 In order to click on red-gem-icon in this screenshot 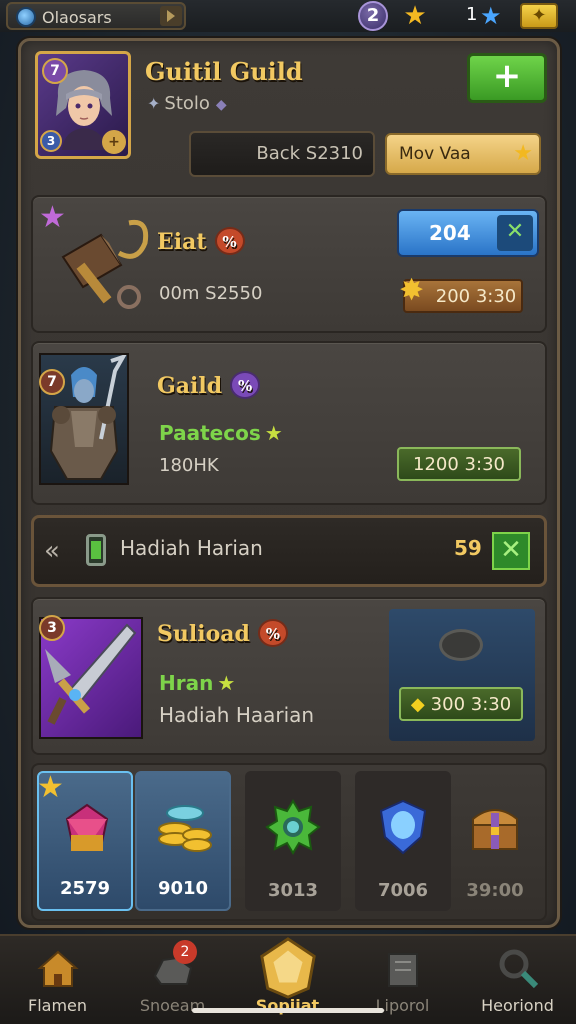, I will do `click(87, 827)`.